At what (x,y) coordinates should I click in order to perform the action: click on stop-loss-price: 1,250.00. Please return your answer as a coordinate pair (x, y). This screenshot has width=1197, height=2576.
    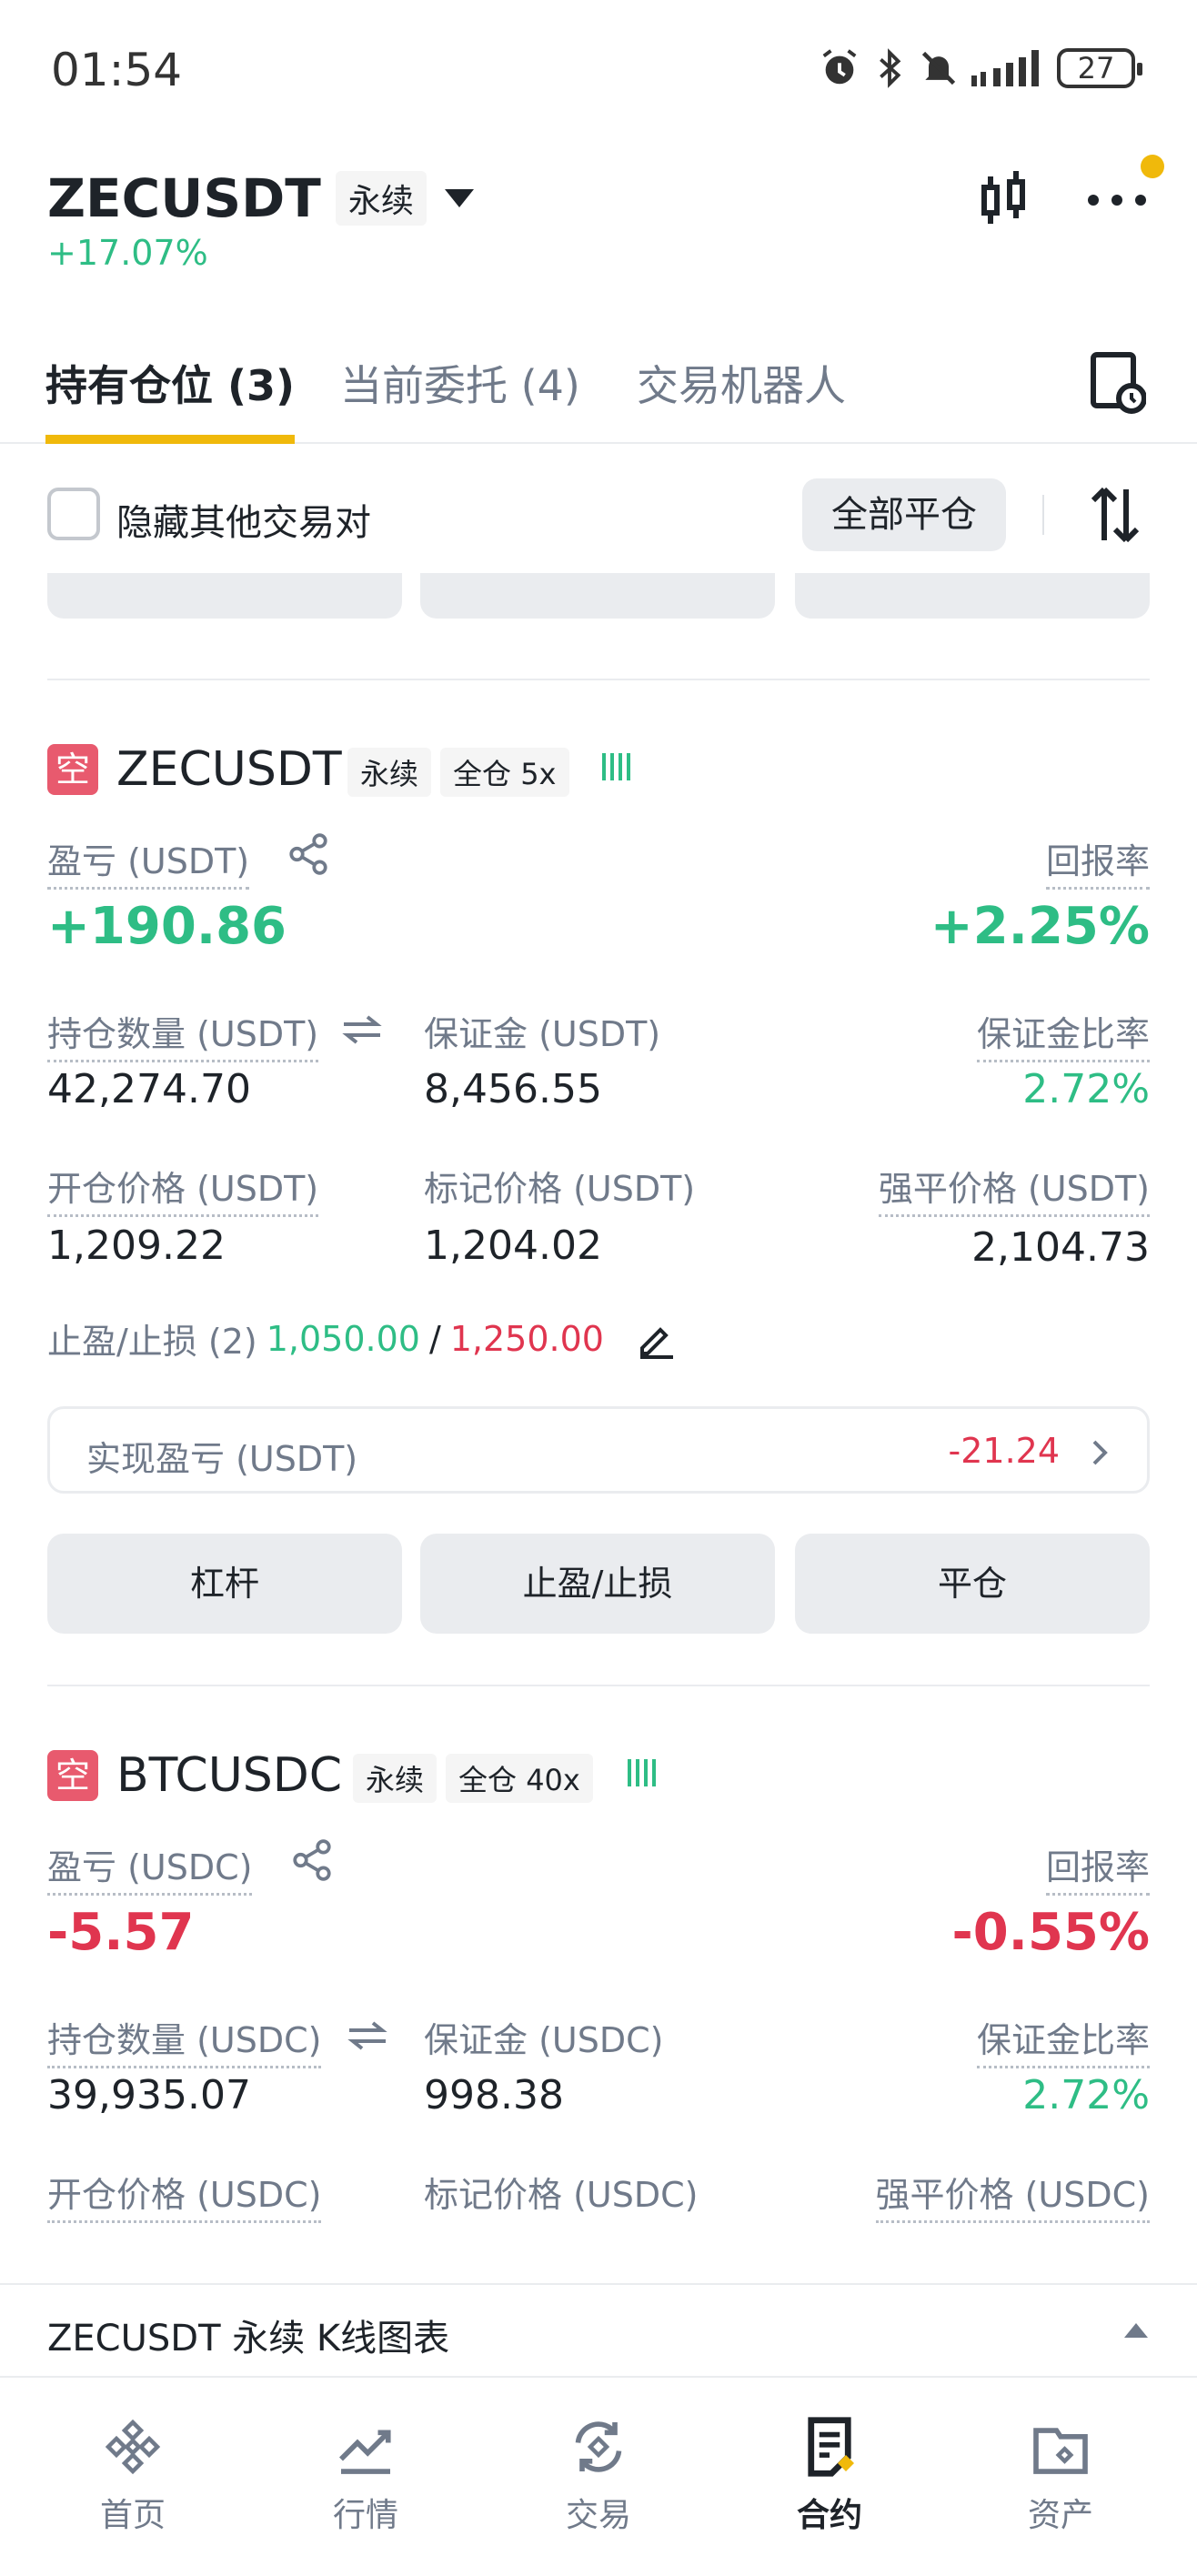
    Looking at the image, I should click on (526, 1338).